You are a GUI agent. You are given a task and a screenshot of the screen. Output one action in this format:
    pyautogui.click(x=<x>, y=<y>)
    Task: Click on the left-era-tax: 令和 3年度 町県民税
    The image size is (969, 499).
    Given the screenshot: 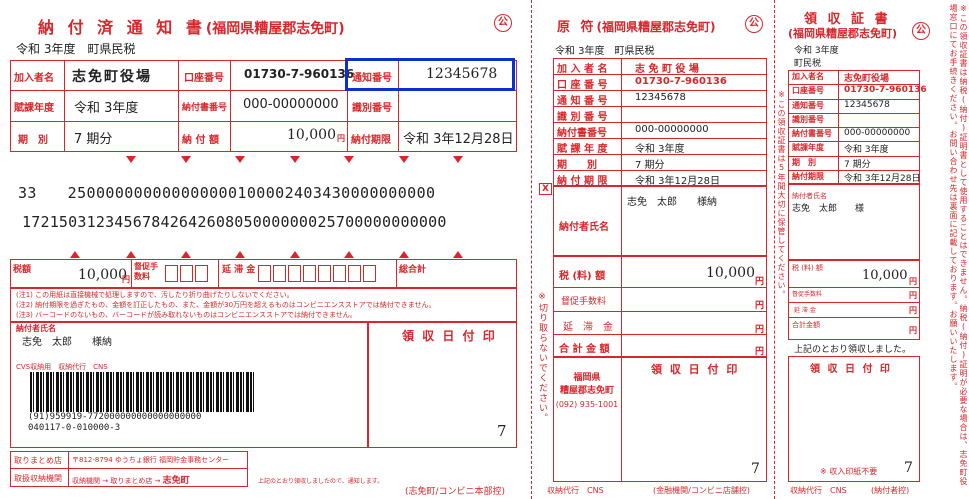 What is the action you would take?
    pyautogui.click(x=76, y=49)
    